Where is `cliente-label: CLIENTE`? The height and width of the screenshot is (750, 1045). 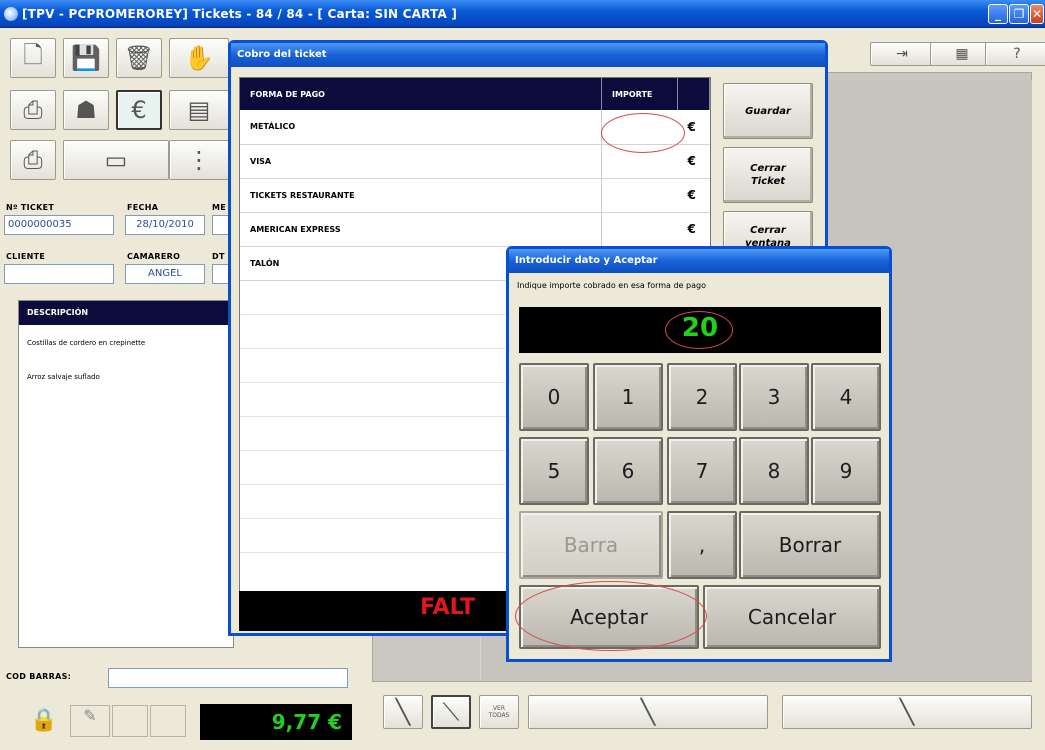 cliente-label: CLIENTE is located at coordinates (26, 256).